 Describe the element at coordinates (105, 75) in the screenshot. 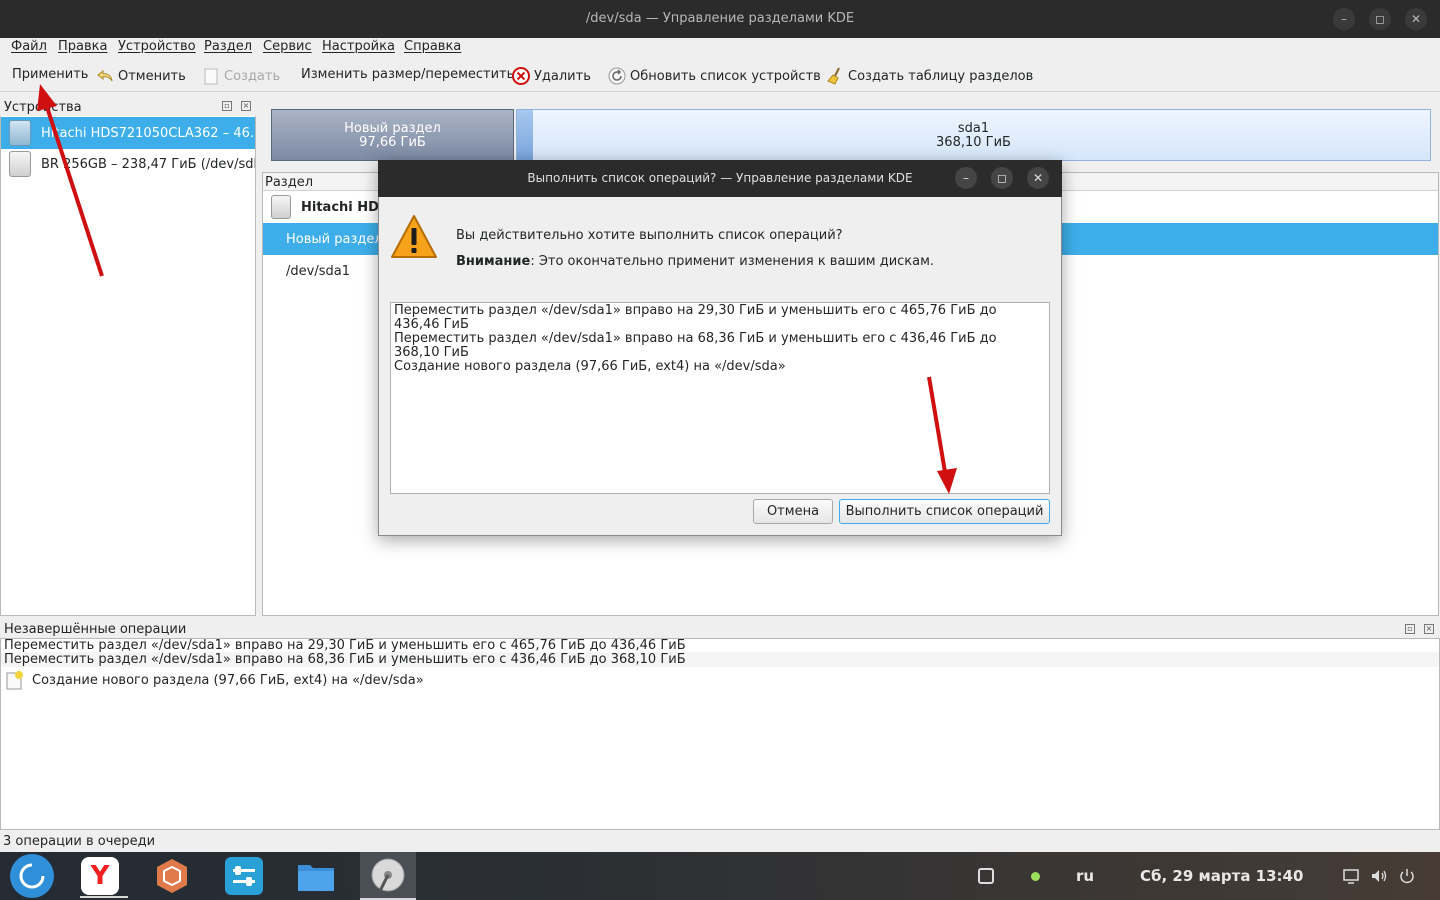

I see `undo-icon` at that location.